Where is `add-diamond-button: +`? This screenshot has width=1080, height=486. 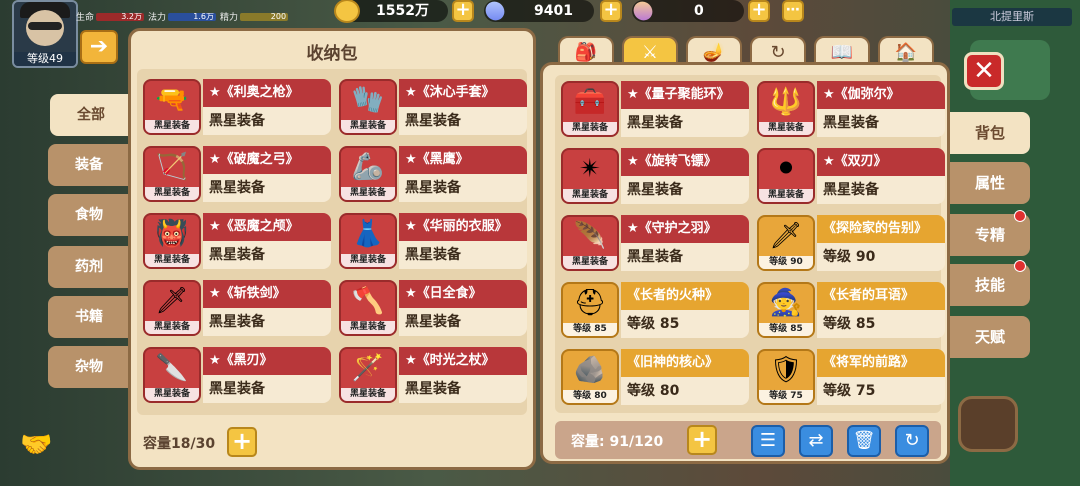 add-diamond-button: + is located at coordinates (611, 11).